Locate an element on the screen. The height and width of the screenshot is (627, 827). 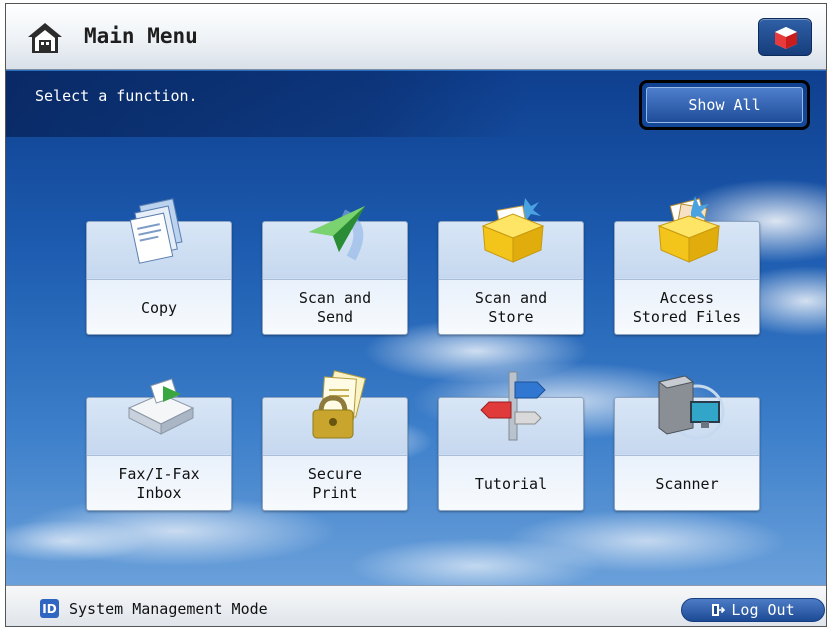
tile-scan-and-send: Scan and Send is located at coordinates (335, 270).